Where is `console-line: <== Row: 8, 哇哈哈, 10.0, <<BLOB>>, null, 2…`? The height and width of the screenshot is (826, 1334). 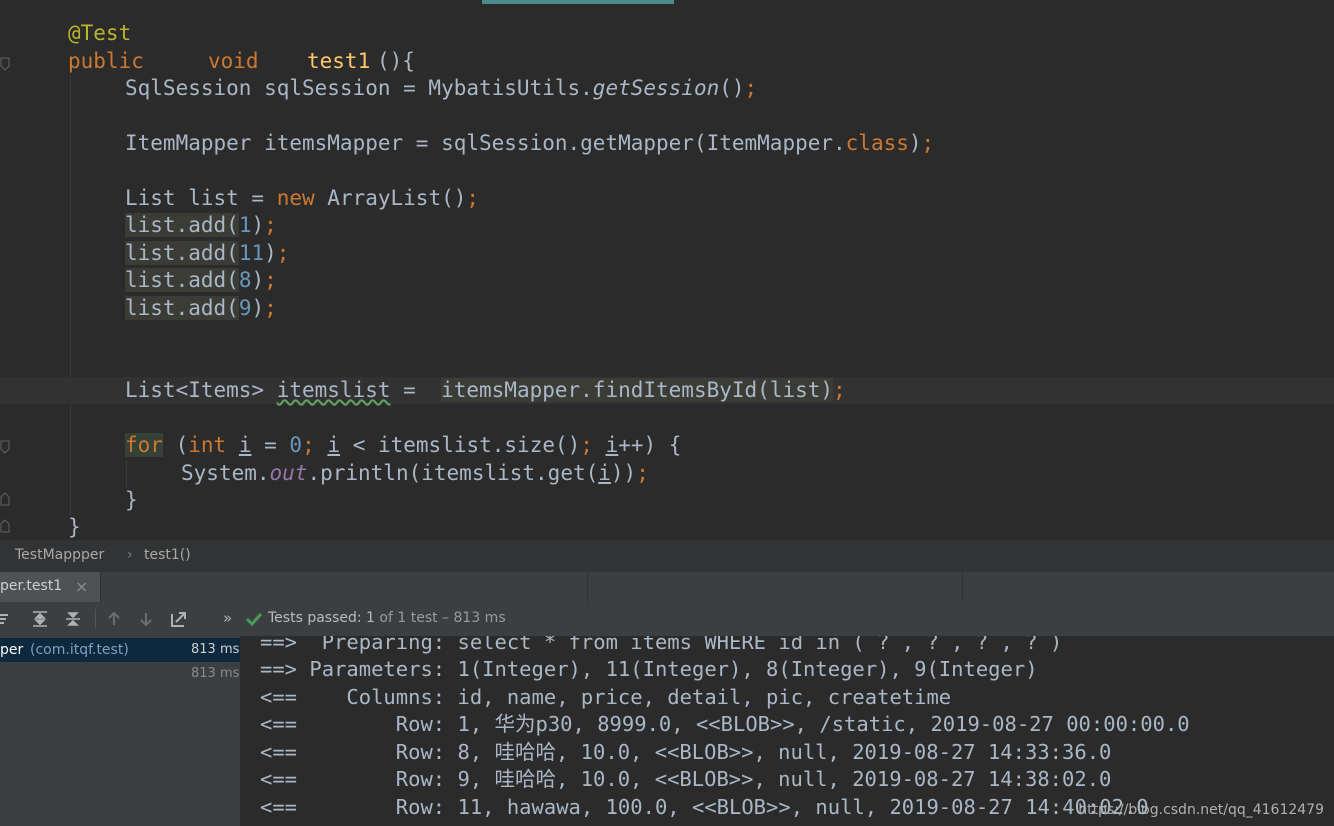 console-line: <== Row: 8, 哇哈哈, 10.0, <<BLOB>>, null, 2… is located at coordinates (686, 752).